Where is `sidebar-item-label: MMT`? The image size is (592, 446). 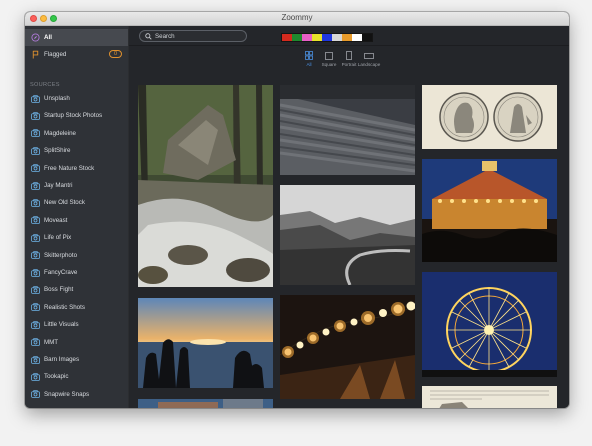
sidebar-item-label: MMT is located at coordinates (51, 342).